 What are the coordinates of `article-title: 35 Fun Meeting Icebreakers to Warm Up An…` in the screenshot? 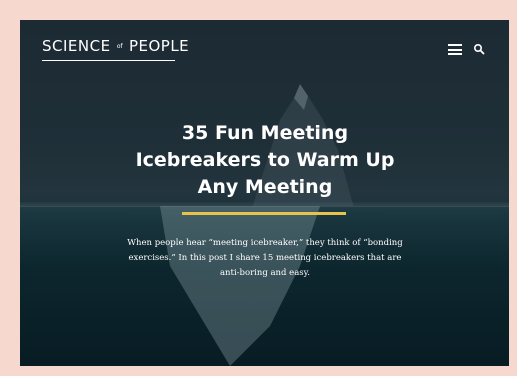 It's located at (265, 160).